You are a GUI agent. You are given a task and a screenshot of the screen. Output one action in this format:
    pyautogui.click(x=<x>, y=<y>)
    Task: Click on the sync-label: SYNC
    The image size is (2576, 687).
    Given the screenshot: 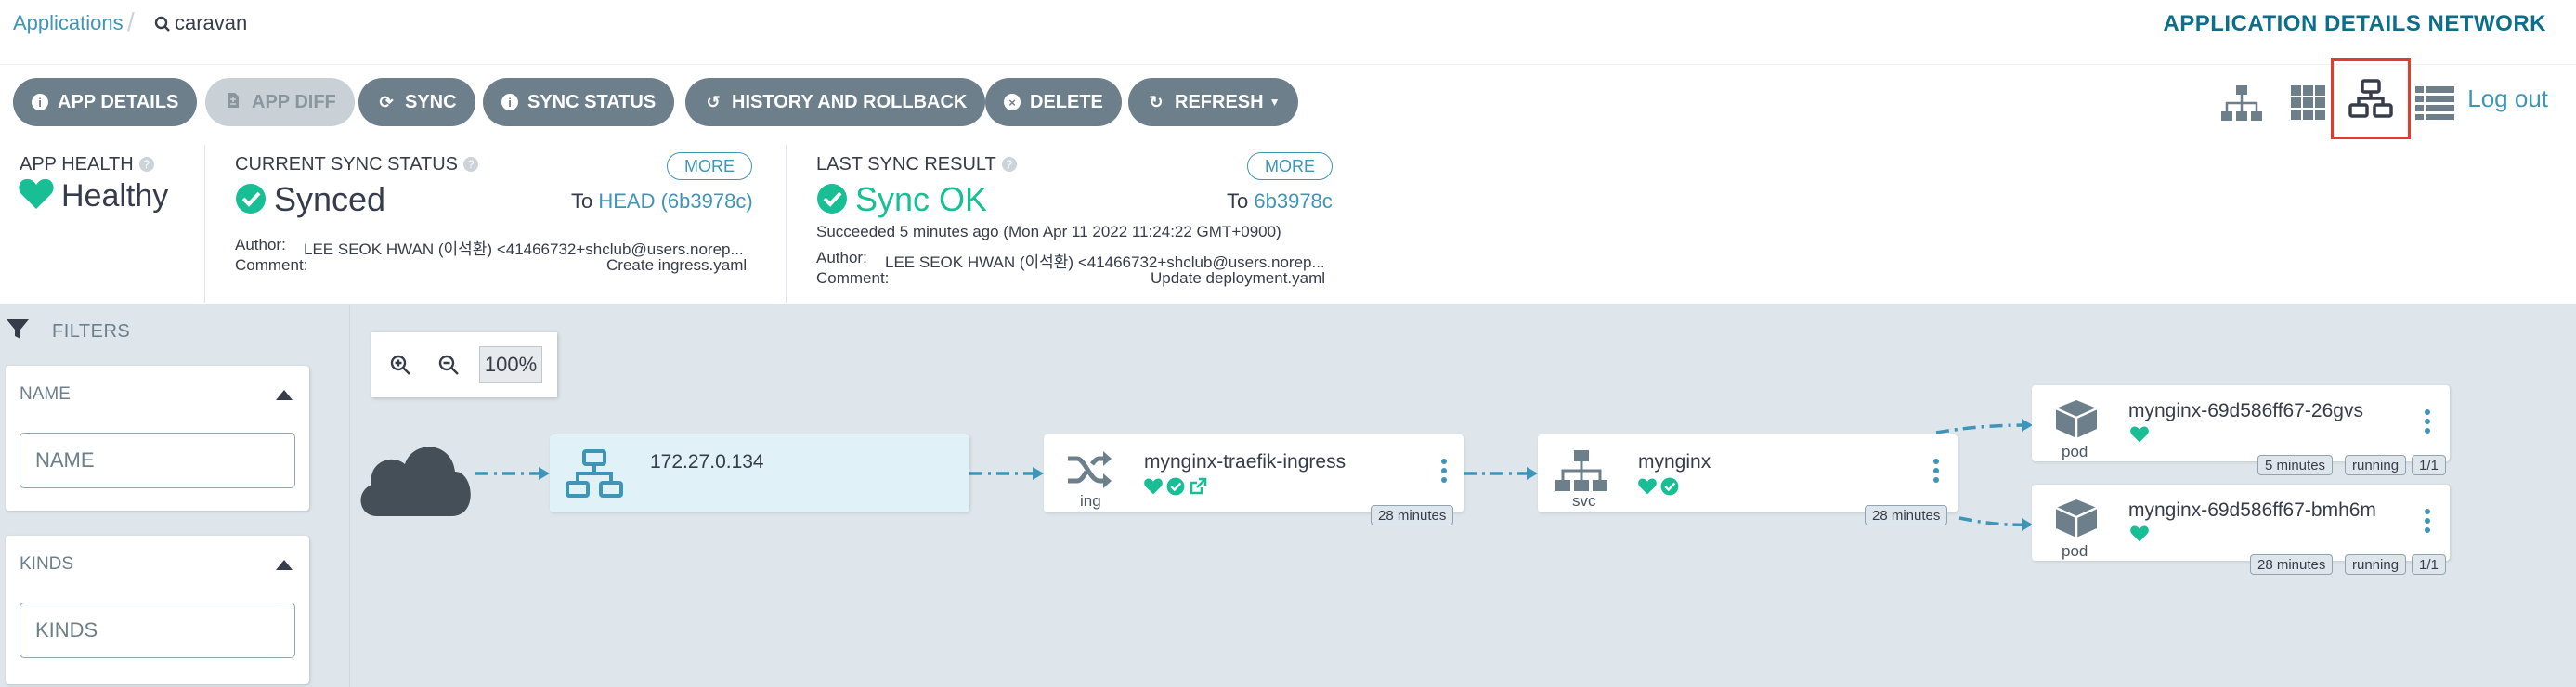 What is the action you would take?
    pyautogui.click(x=431, y=101)
    